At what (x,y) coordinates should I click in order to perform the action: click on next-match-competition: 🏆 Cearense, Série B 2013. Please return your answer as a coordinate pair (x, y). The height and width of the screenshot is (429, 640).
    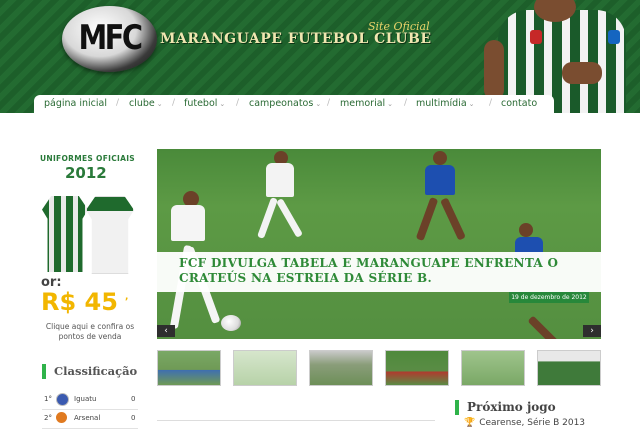
    Looking at the image, I should click on (525, 423).